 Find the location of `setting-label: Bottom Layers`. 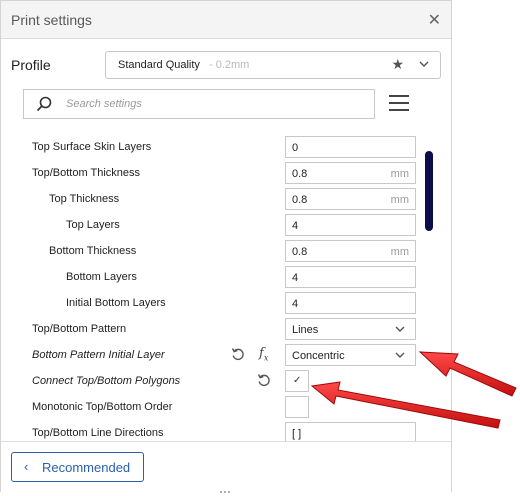

setting-label: Bottom Layers is located at coordinates (101, 277).